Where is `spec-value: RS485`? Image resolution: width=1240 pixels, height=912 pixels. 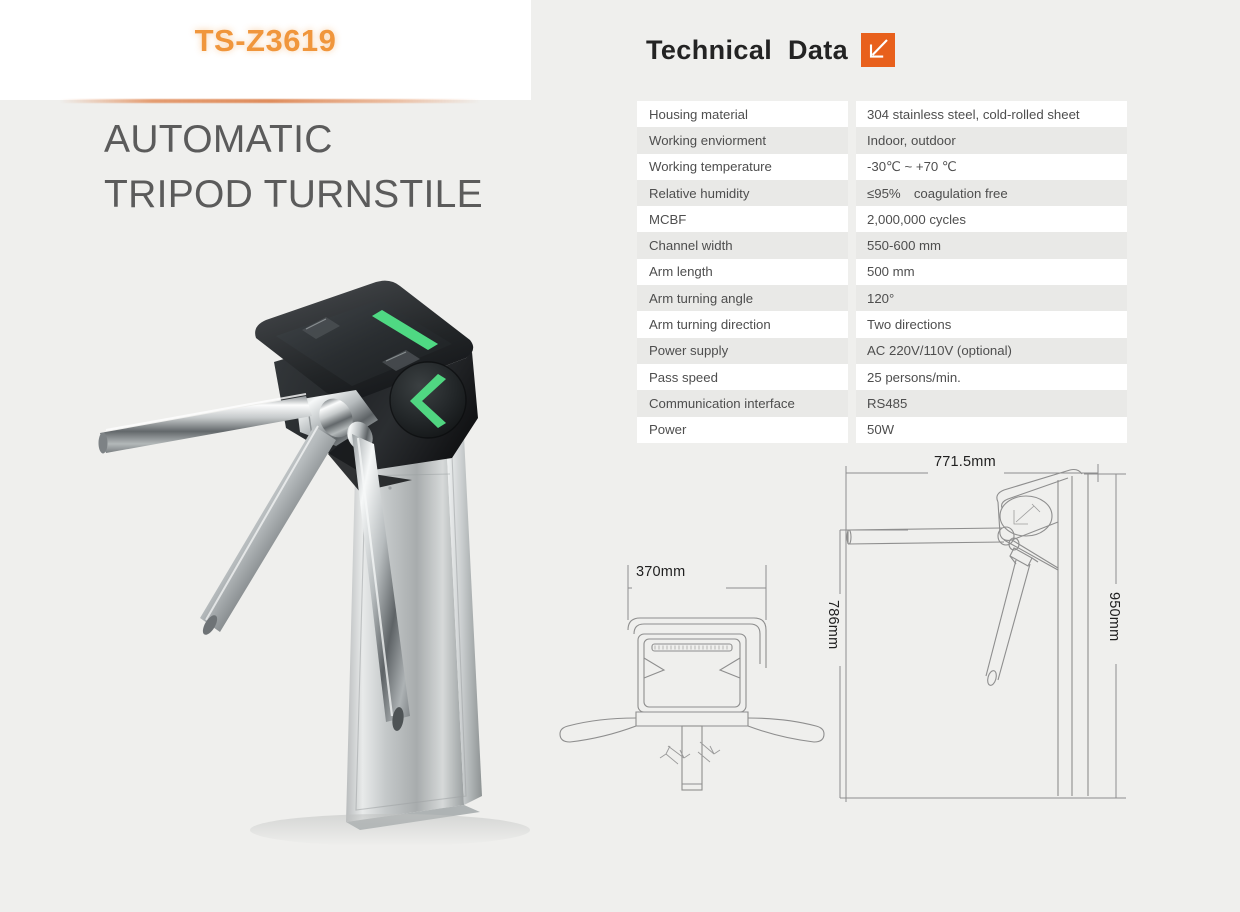 spec-value: RS485 is located at coordinates (991, 403).